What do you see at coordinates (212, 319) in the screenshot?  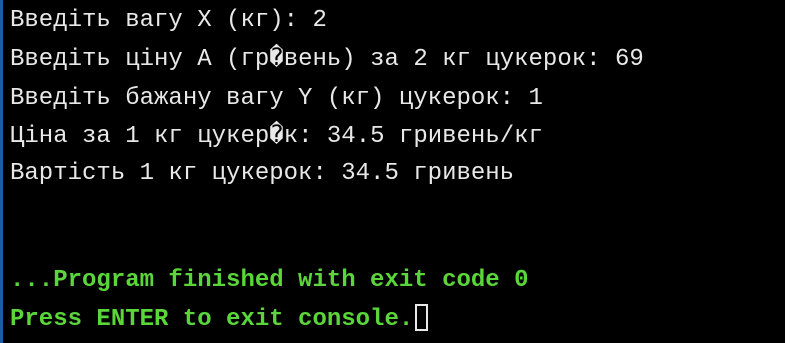 I see `press-enter-text: Press ENTER to exit console.` at bounding box center [212, 319].